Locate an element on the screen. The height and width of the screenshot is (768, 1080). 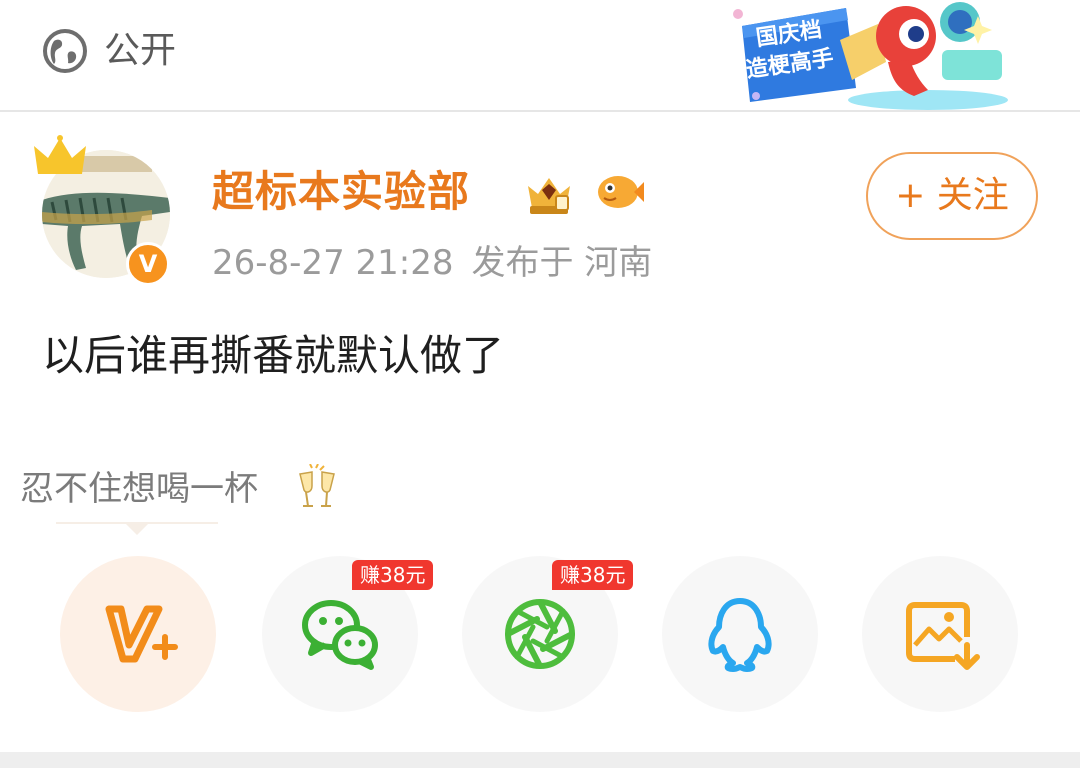
author-name: 超标本实验部 is located at coordinates (341, 192).